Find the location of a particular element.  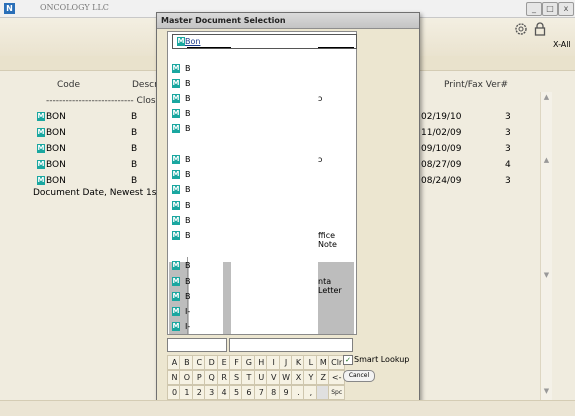

row-date: 08/24/09 is located at coordinates (441, 181).